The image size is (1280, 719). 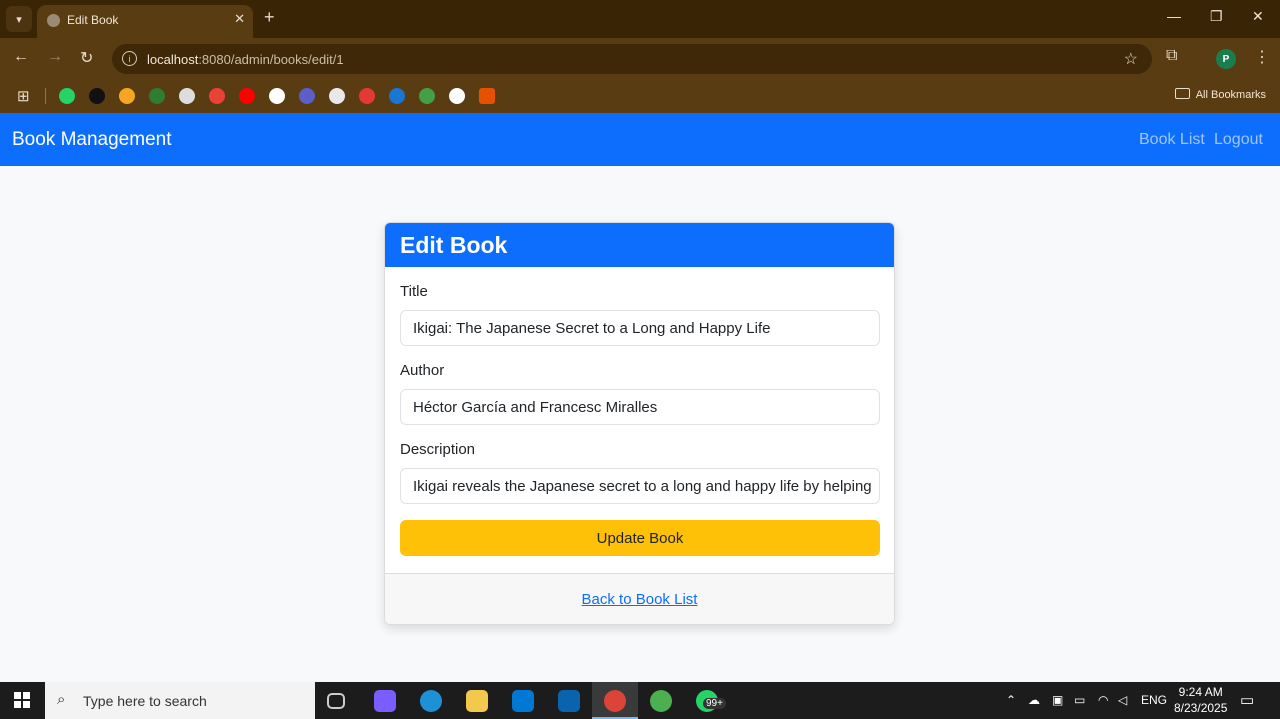 I want to click on windows-start-icon, so click(x=22, y=700).